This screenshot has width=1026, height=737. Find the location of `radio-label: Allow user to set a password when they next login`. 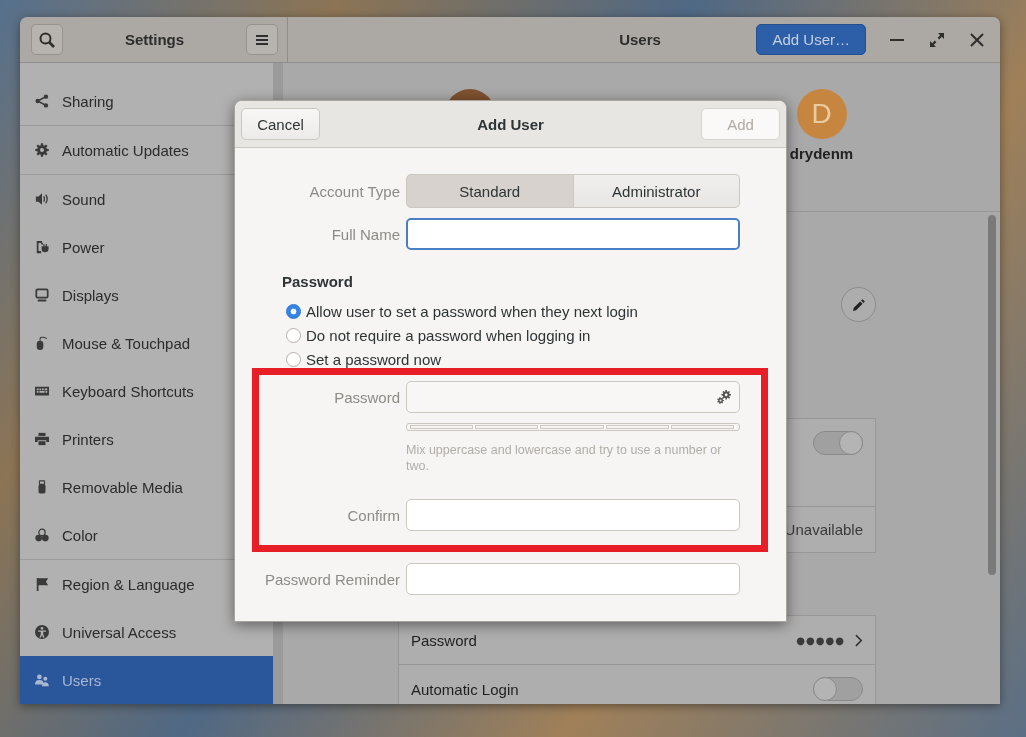

radio-label: Allow user to set a password when they next login is located at coordinates (472, 311).